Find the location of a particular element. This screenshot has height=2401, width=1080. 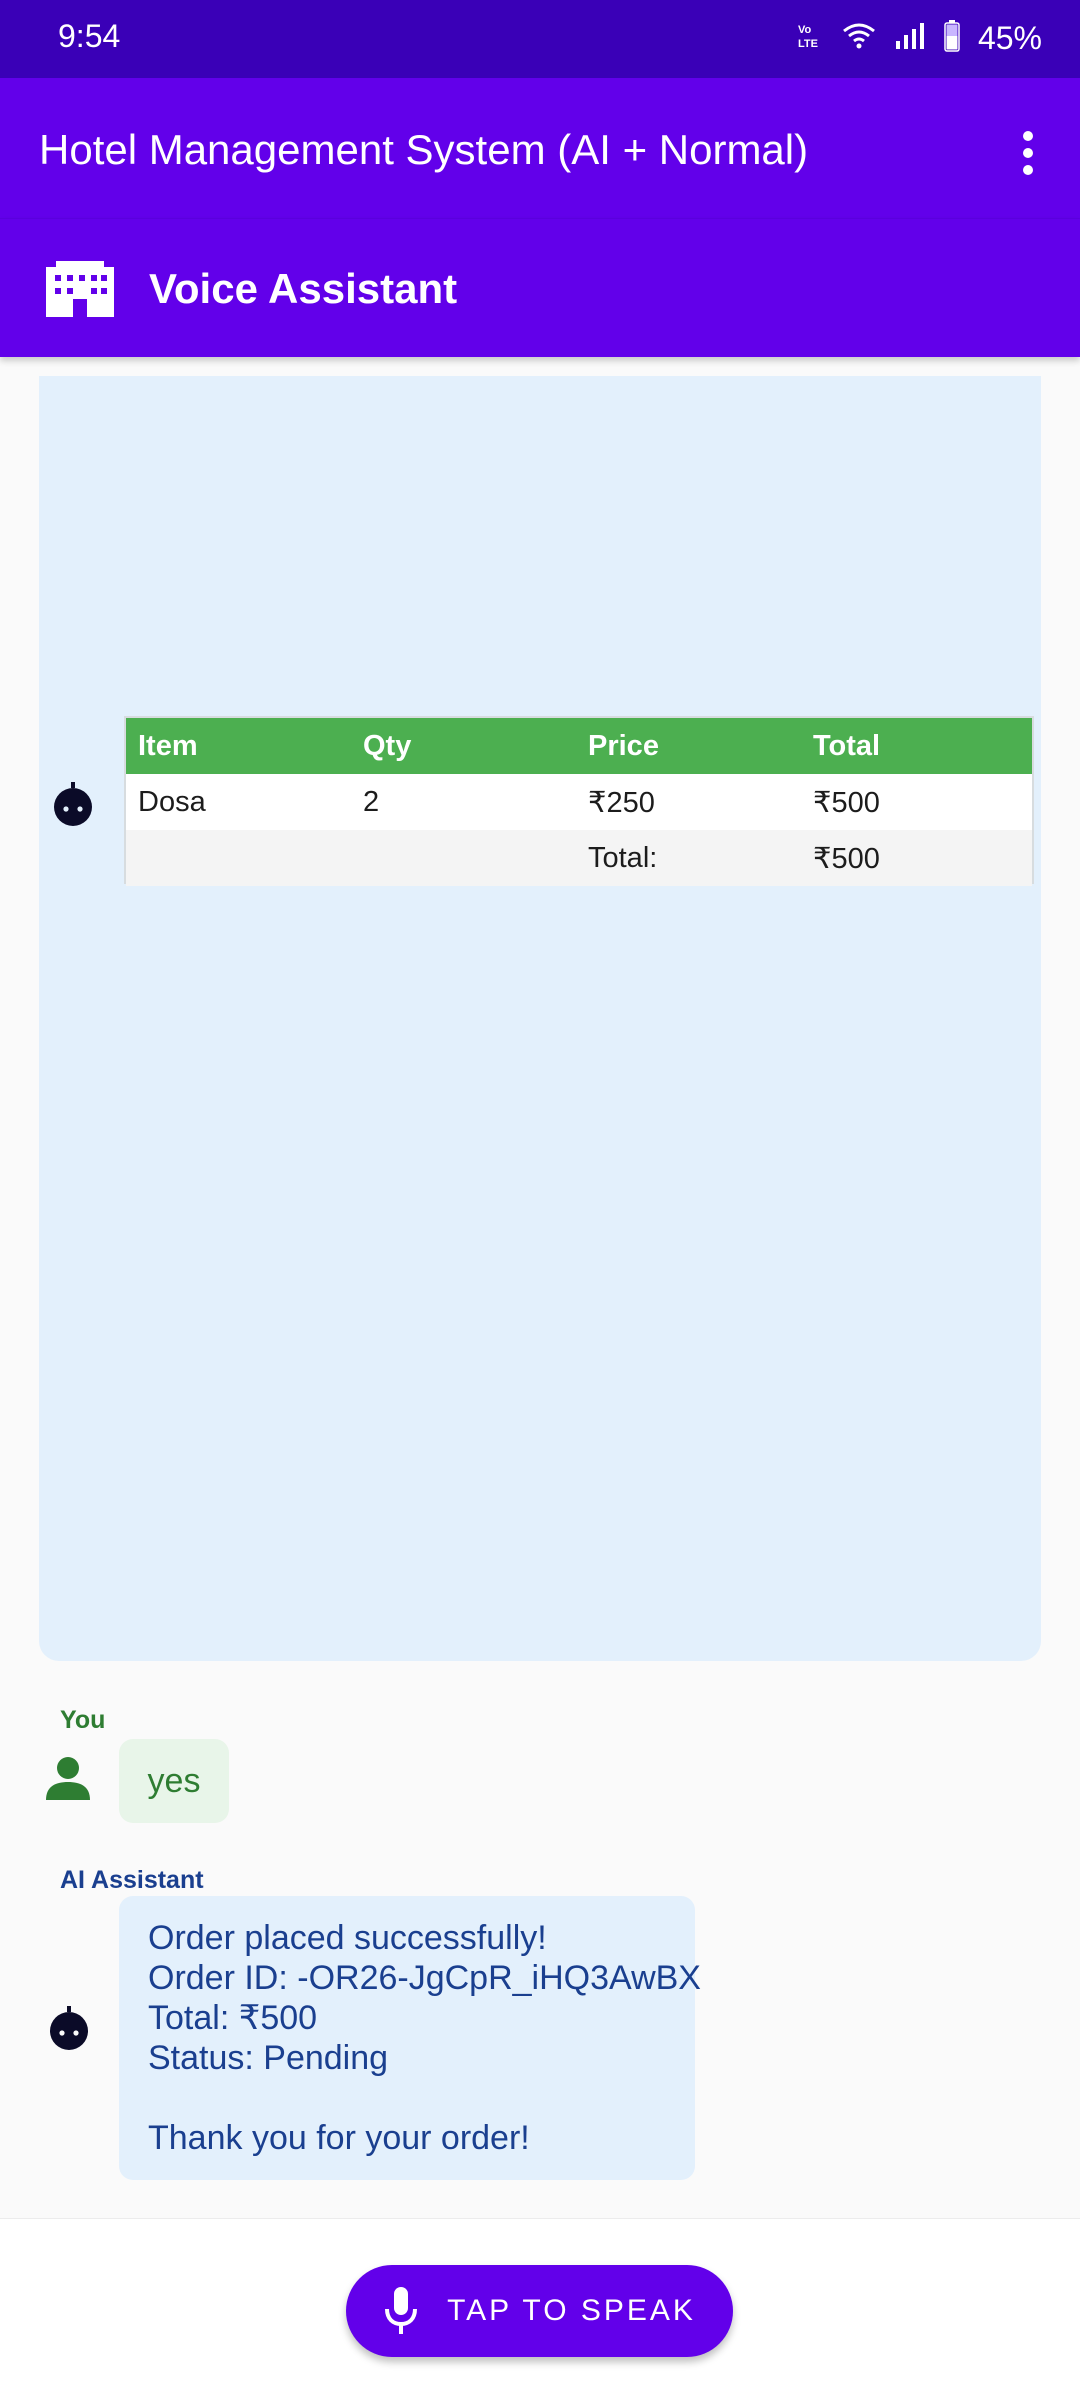

tap-to-speak-button: TAP TO SPEAK is located at coordinates (539, 2311).